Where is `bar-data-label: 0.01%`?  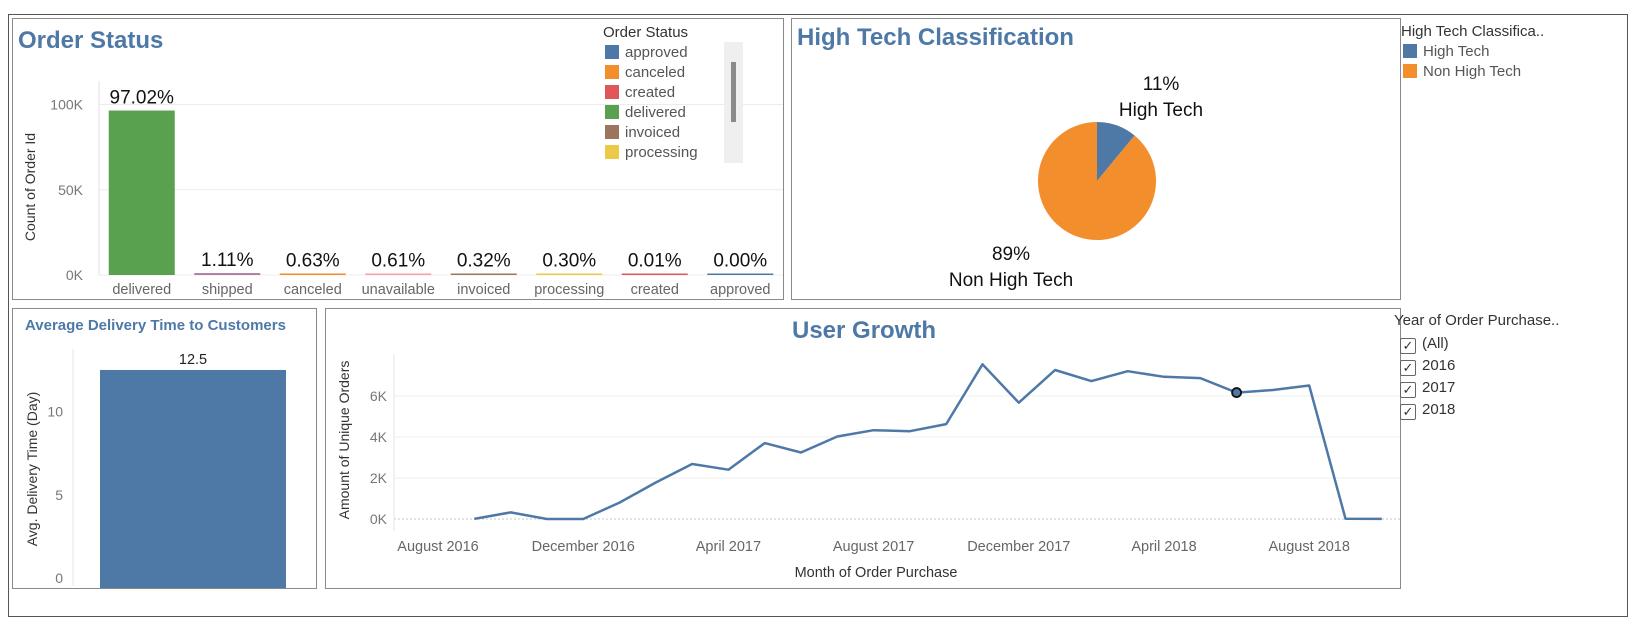 bar-data-label: 0.01% is located at coordinates (655, 261).